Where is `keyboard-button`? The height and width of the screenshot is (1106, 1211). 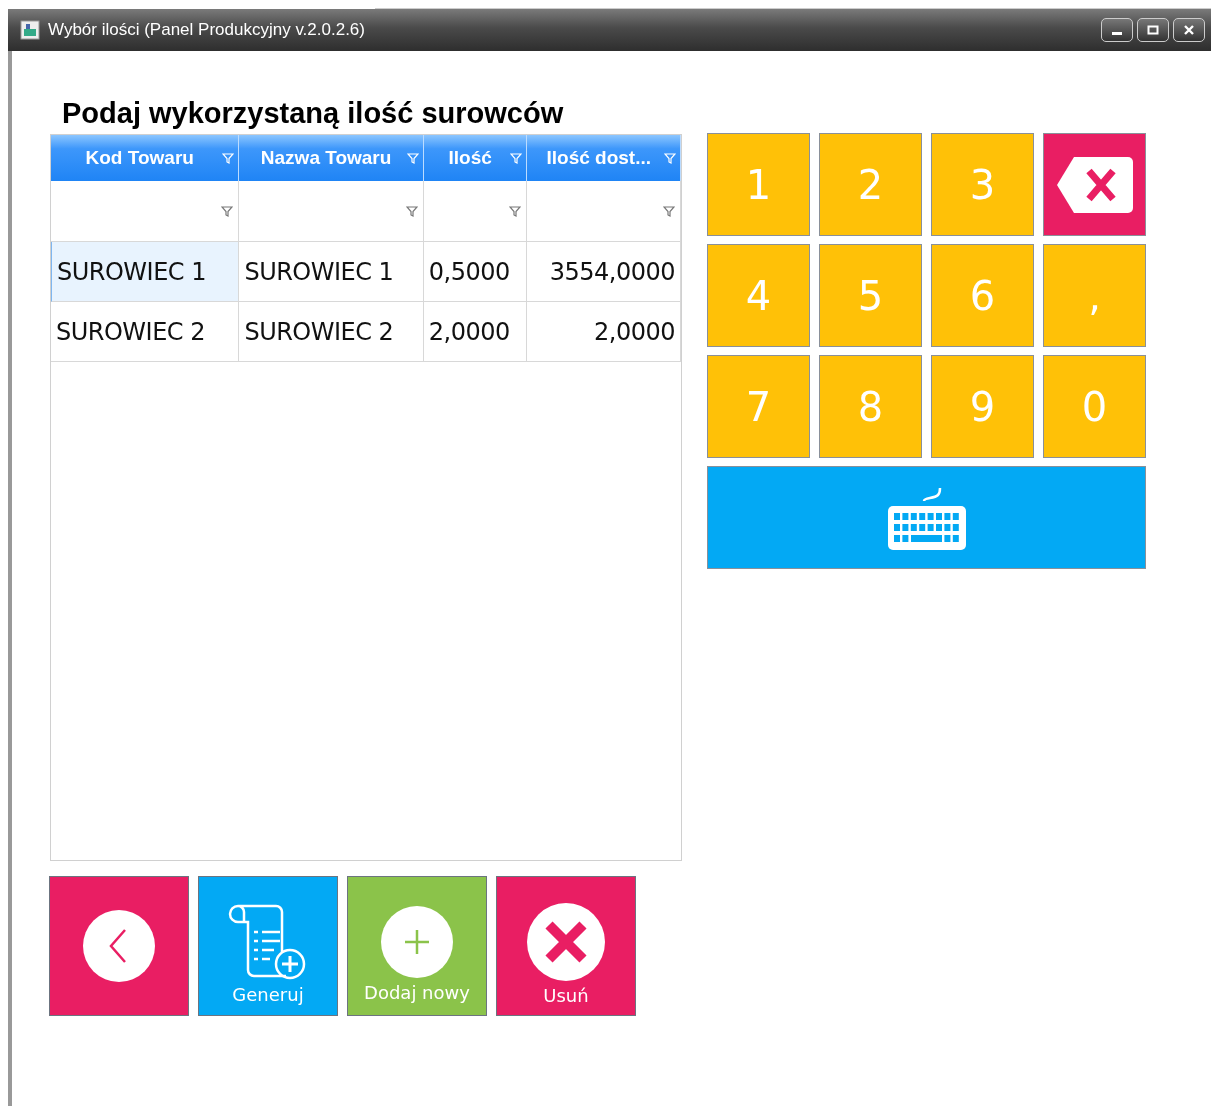 keyboard-button is located at coordinates (926, 517).